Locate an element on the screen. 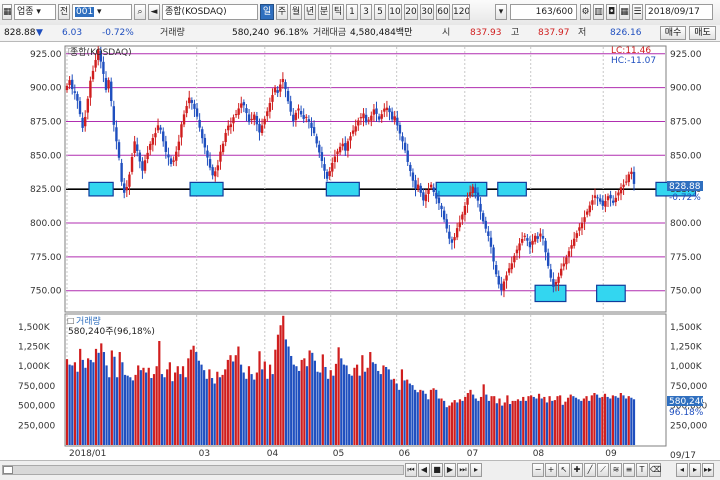 The height and width of the screenshot is (480, 720). scroll-left-icon: ◂ is located at coordinates (682, 470).